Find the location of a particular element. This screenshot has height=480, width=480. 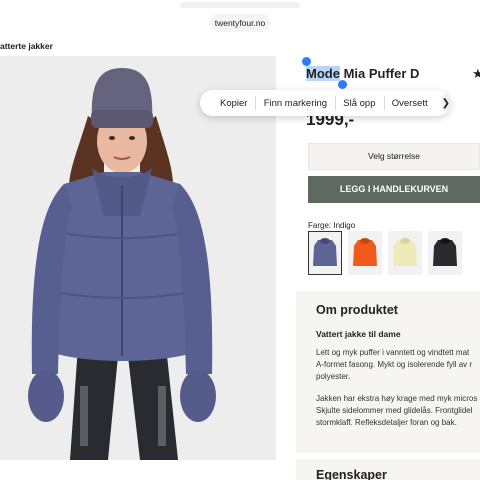

color-swatch-orange is located at coordinates (365, 253).